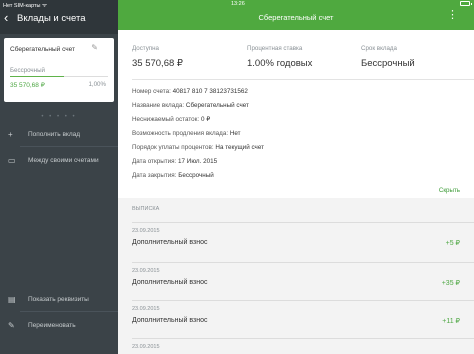 The image size is (474, 354). What do you see at coordinates (6, 17) in the screenshot?
I see `back-button: ‹` at bounding box center [6, 17].